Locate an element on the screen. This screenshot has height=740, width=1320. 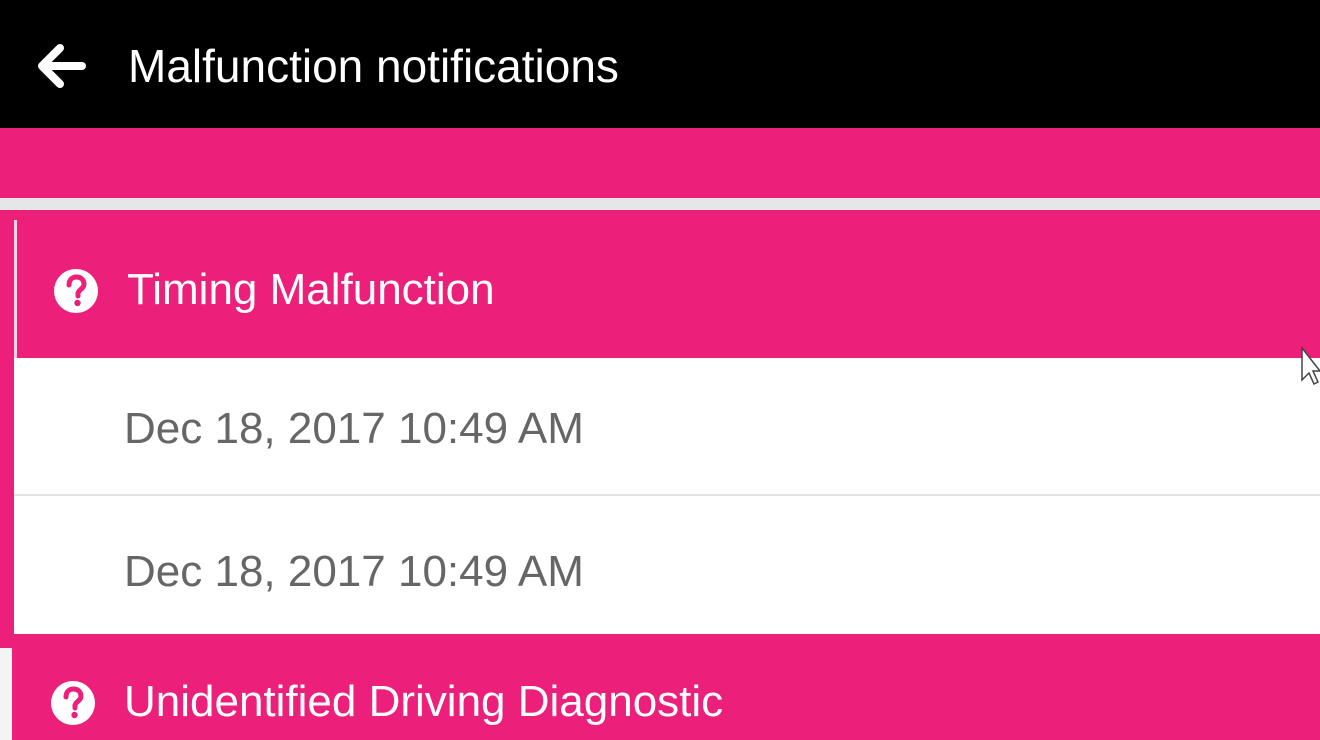
back-button is located at coordinates (62, 66).